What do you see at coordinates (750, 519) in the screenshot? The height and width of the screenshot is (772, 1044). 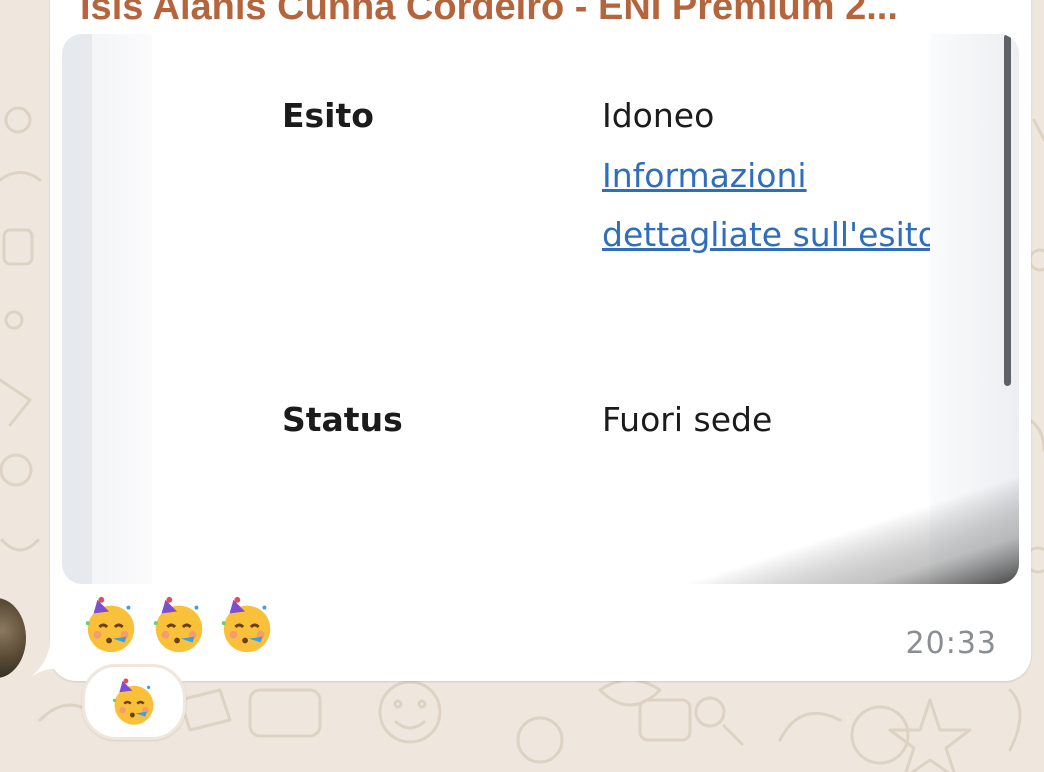 I see `preview-corner-shadow` at bounding box center [750, 519].